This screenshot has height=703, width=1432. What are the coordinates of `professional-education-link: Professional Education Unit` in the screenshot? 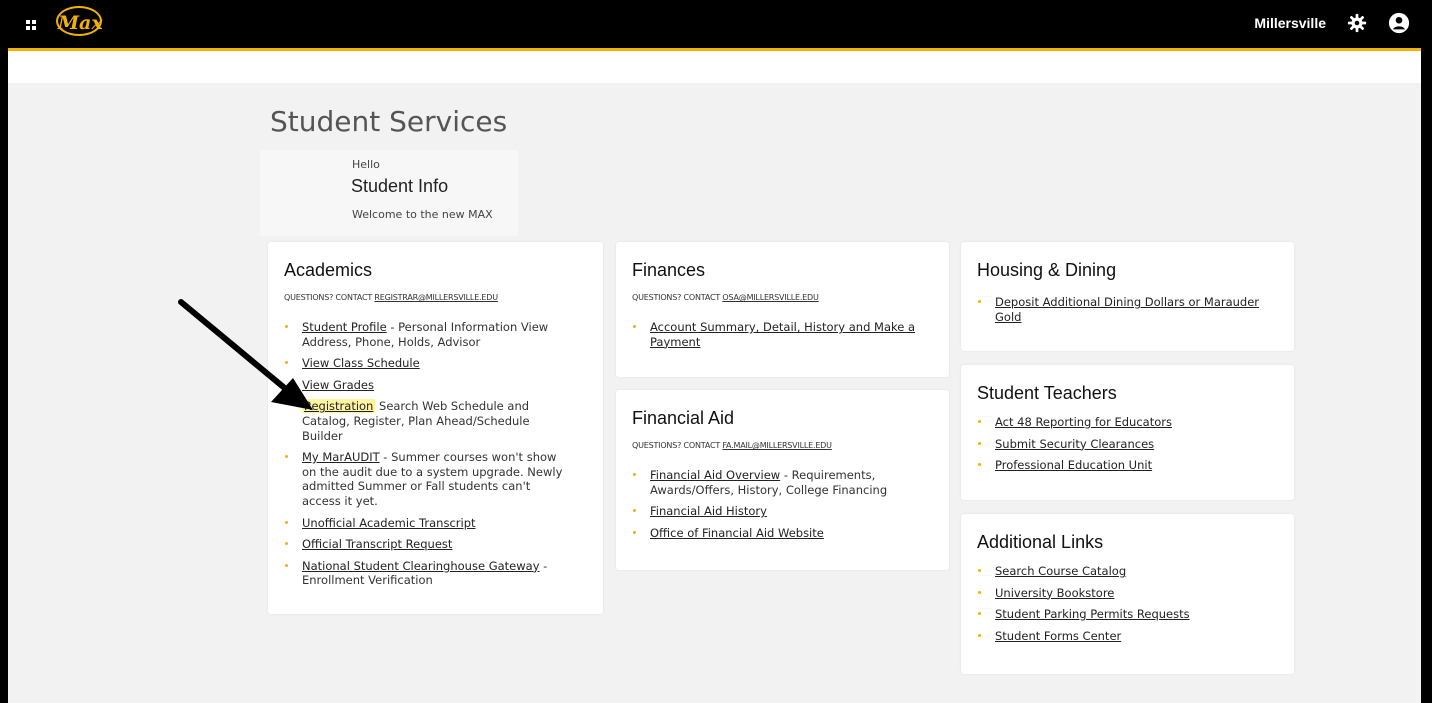 It's located at (1073, 465).